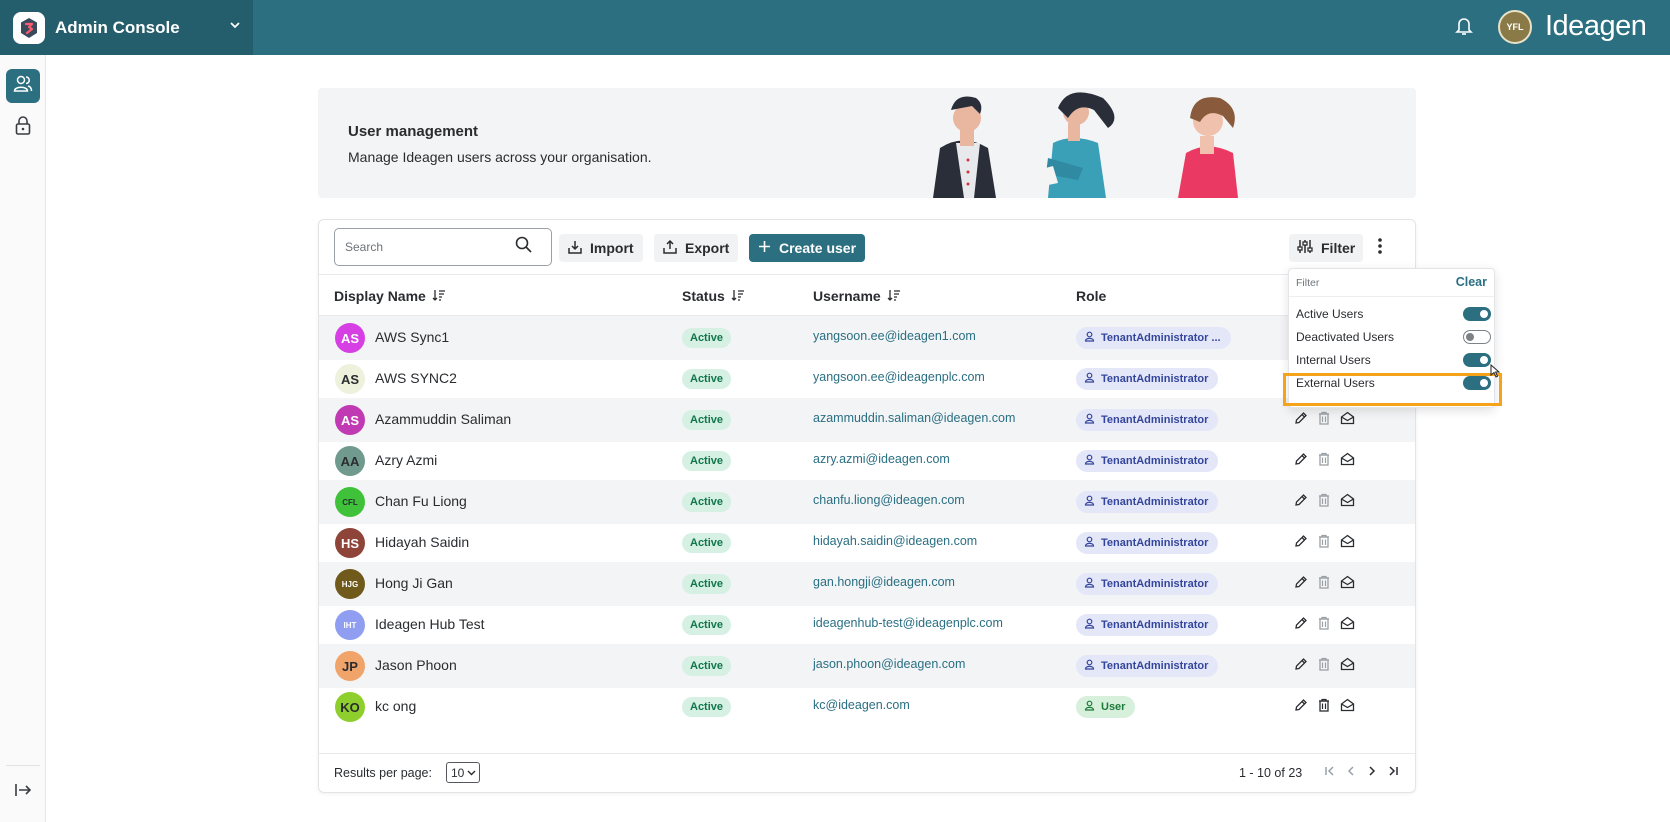  Describe the element at coordinates (1361, 773) in the screenshot. I see `pagination-controls` at that location.